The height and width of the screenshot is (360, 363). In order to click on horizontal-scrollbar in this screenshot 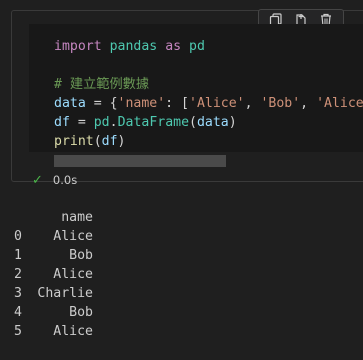, I will do `click(140, 161)`.